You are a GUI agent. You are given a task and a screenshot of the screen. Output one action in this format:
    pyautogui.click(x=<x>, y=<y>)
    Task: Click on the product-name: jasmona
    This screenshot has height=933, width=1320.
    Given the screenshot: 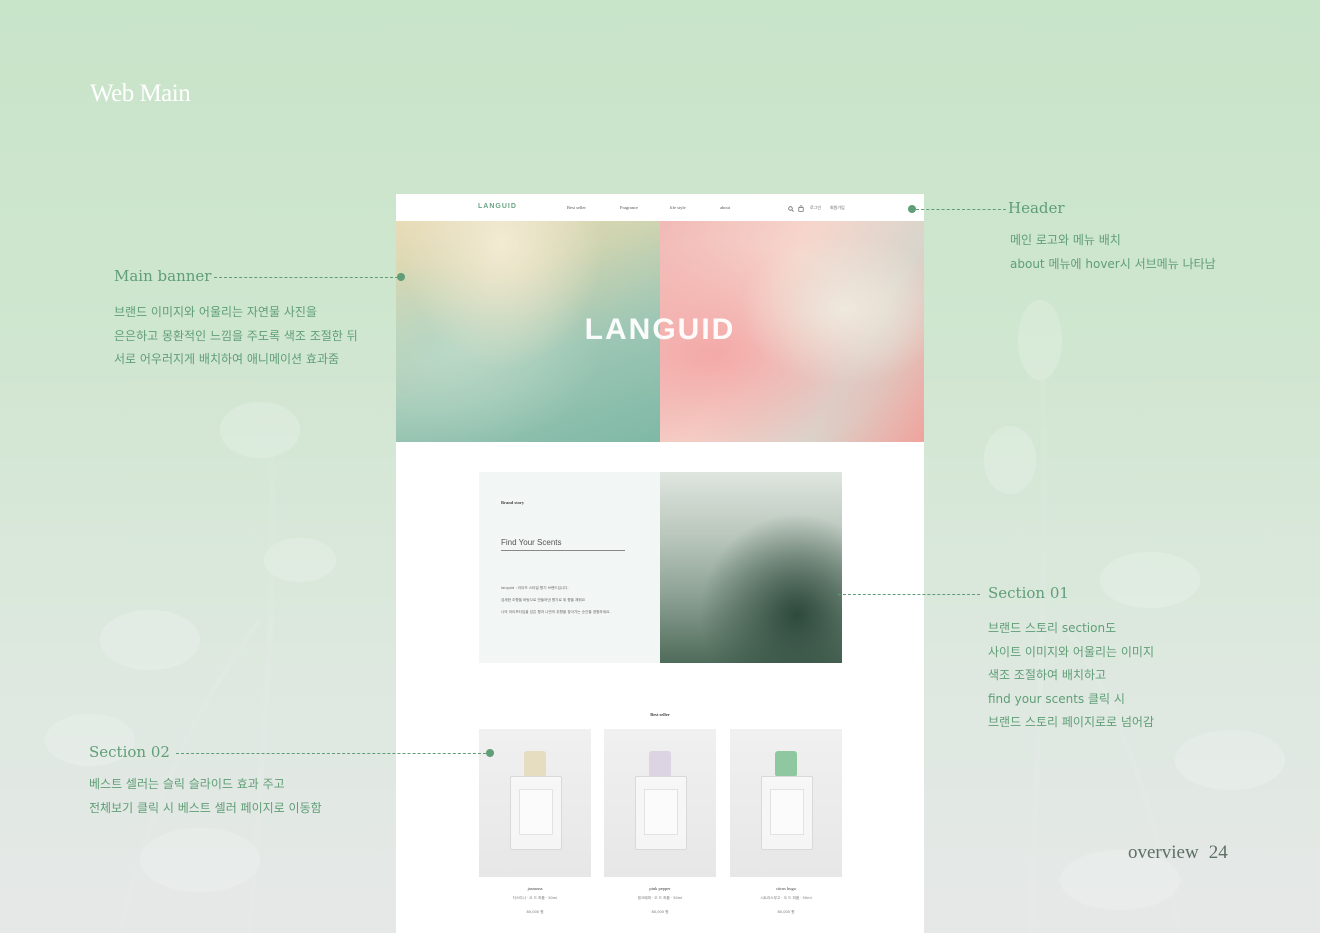 What is the action you would take?
    pyautogui.click(x=535, y=888)
    